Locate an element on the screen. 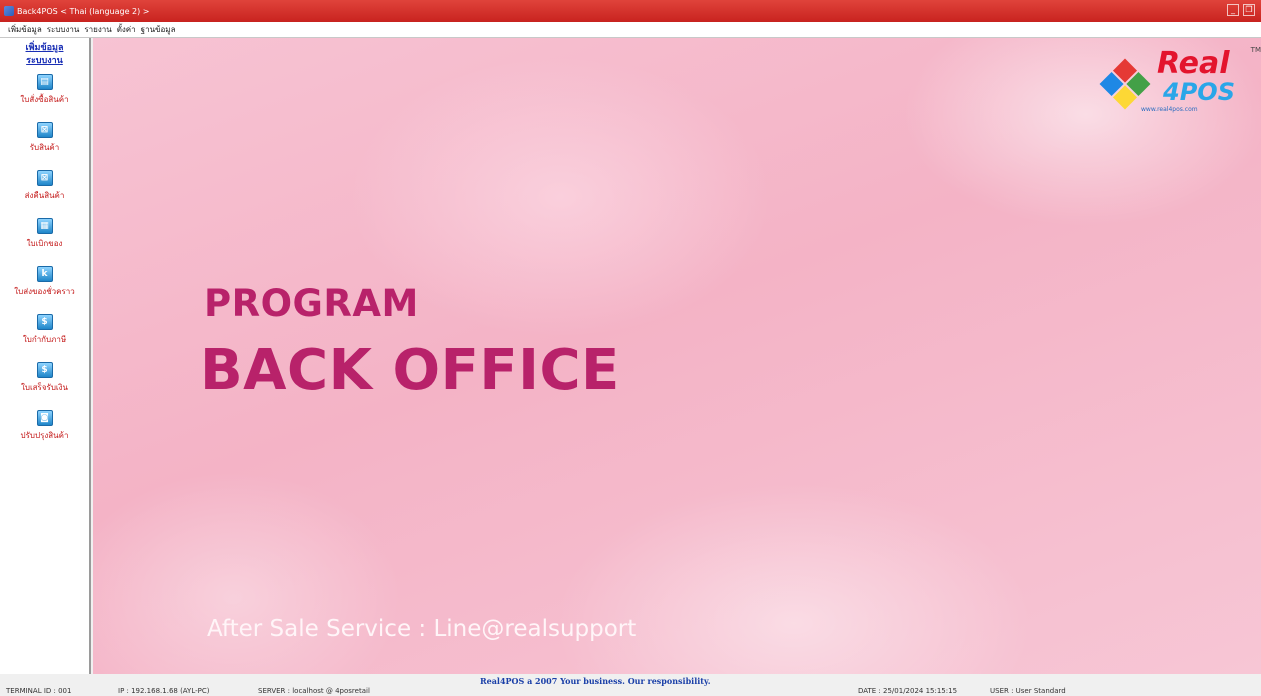  status-user: USER : User Standard is located at coordinates (1028, 691).